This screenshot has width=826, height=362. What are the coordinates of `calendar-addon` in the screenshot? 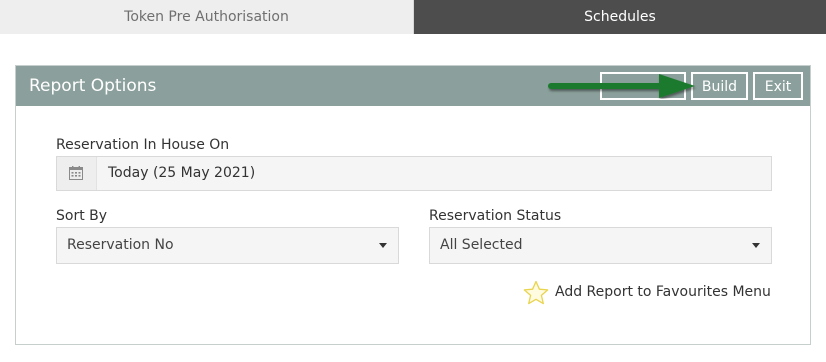 It's located at (77, 173).